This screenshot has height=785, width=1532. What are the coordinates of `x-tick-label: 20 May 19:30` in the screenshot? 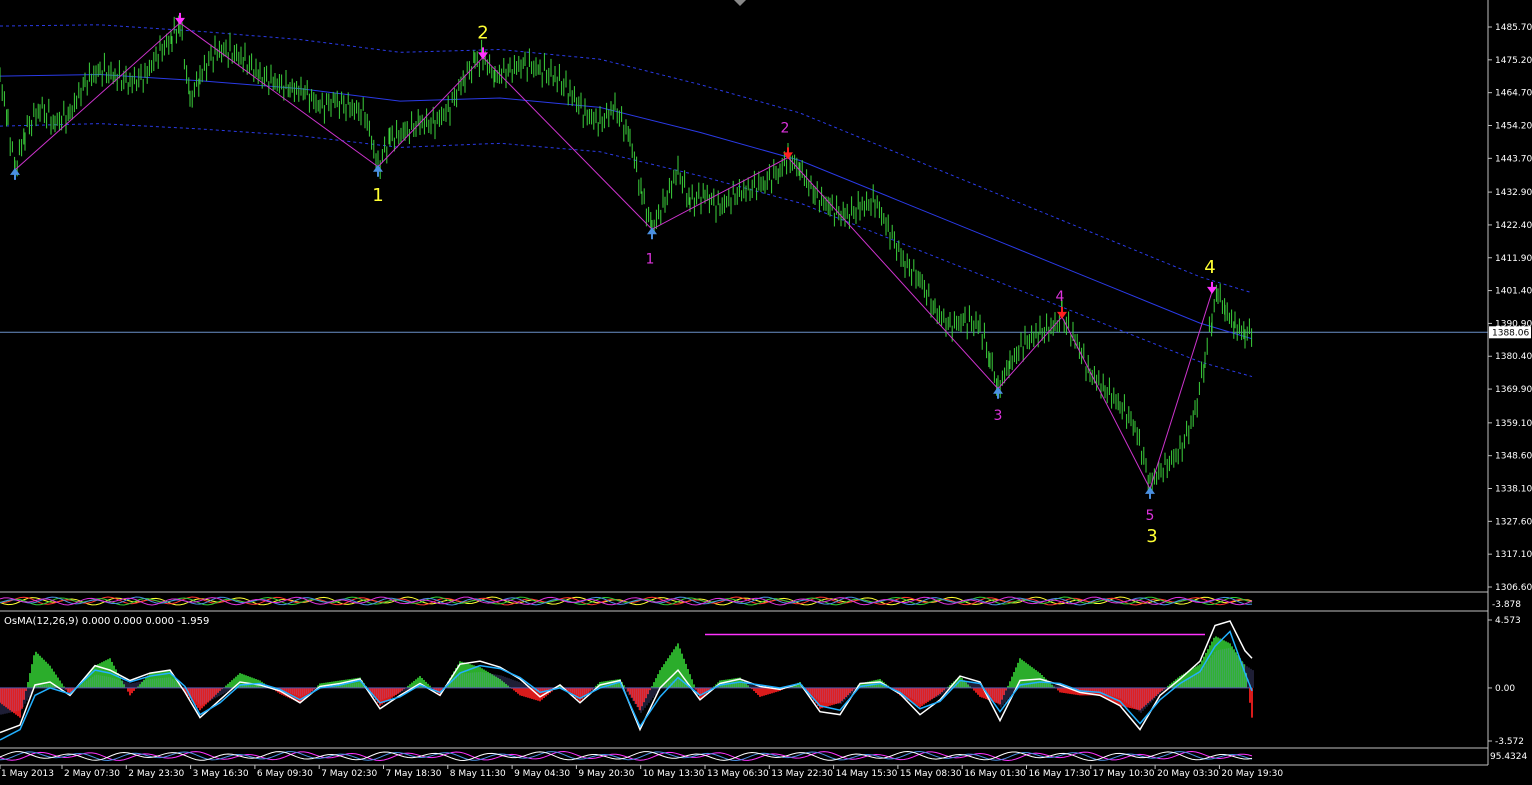 It's located at (1252, 774).